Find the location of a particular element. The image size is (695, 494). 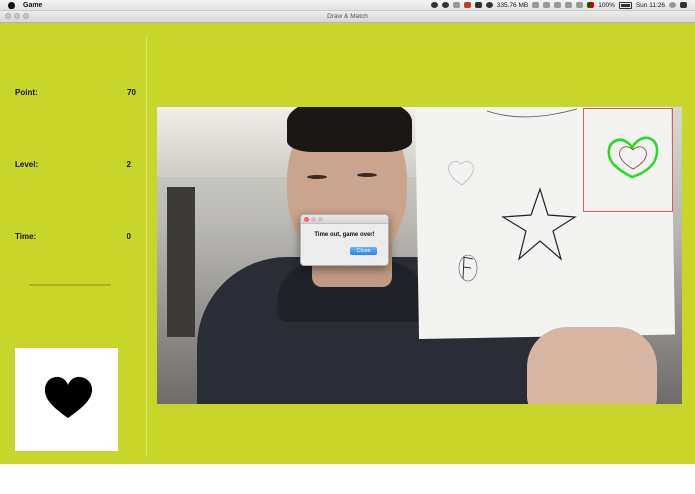

status-area: 335.76 MB 100% Sun 11:26 is located at coordinates (558, 5).